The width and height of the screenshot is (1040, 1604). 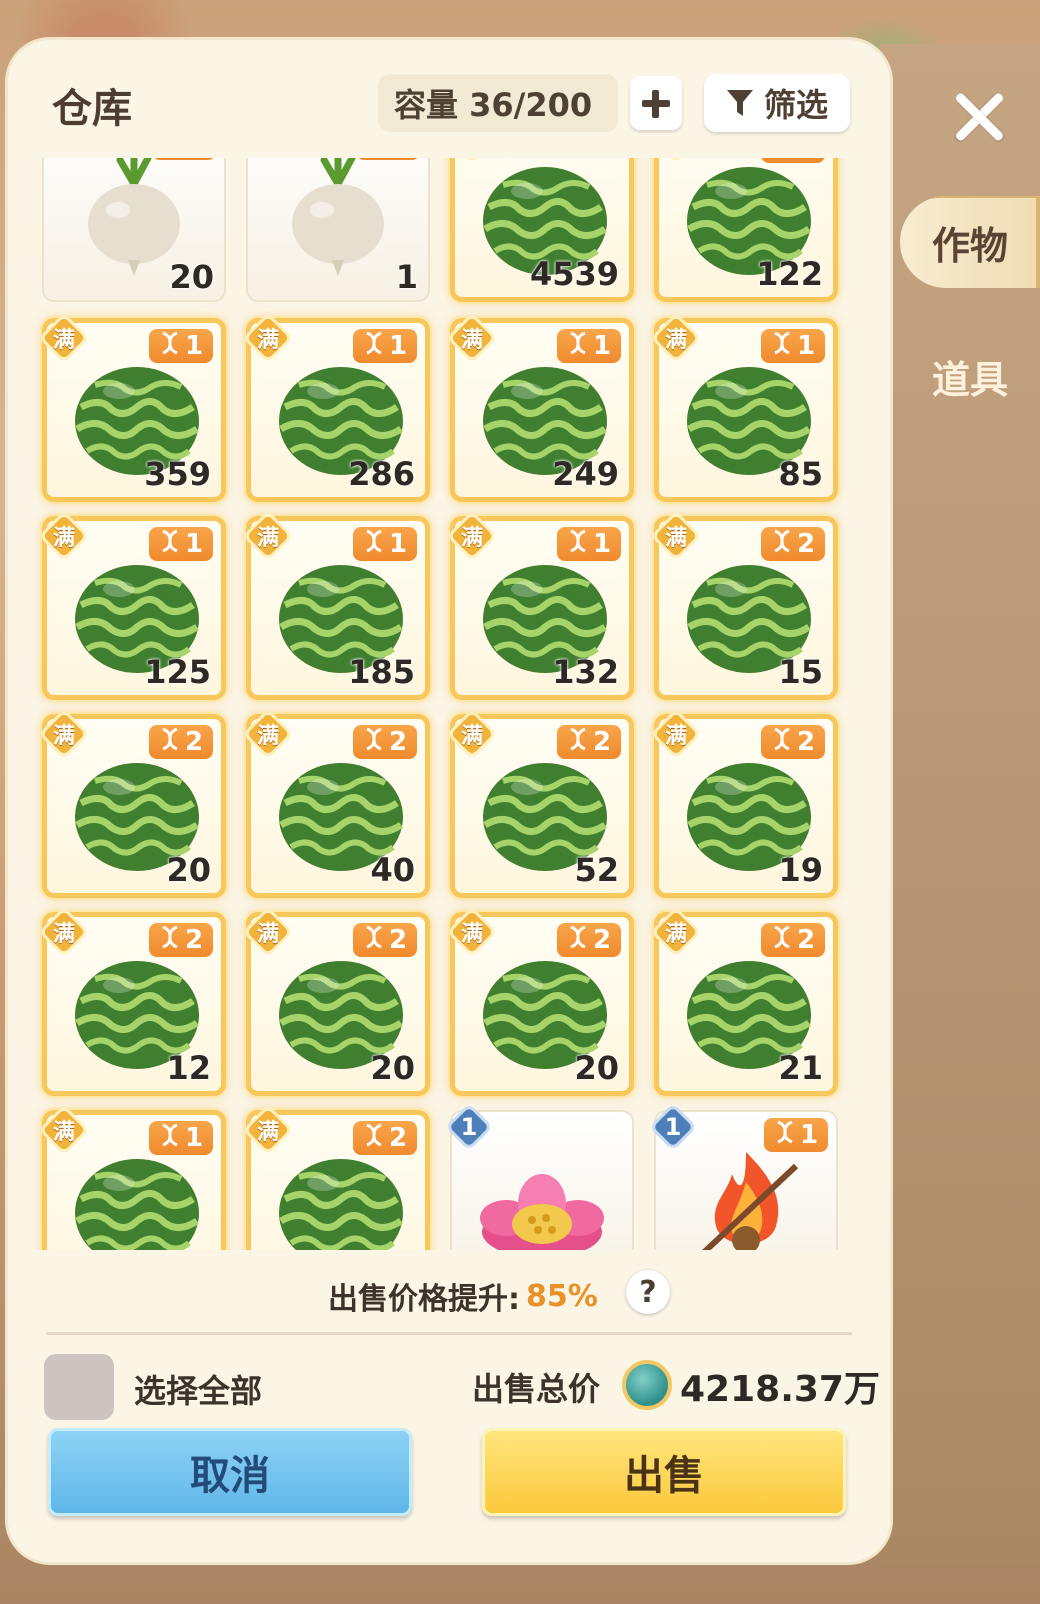 I want to click on item-slot: 满 1 125, so click(x=134, y=608).